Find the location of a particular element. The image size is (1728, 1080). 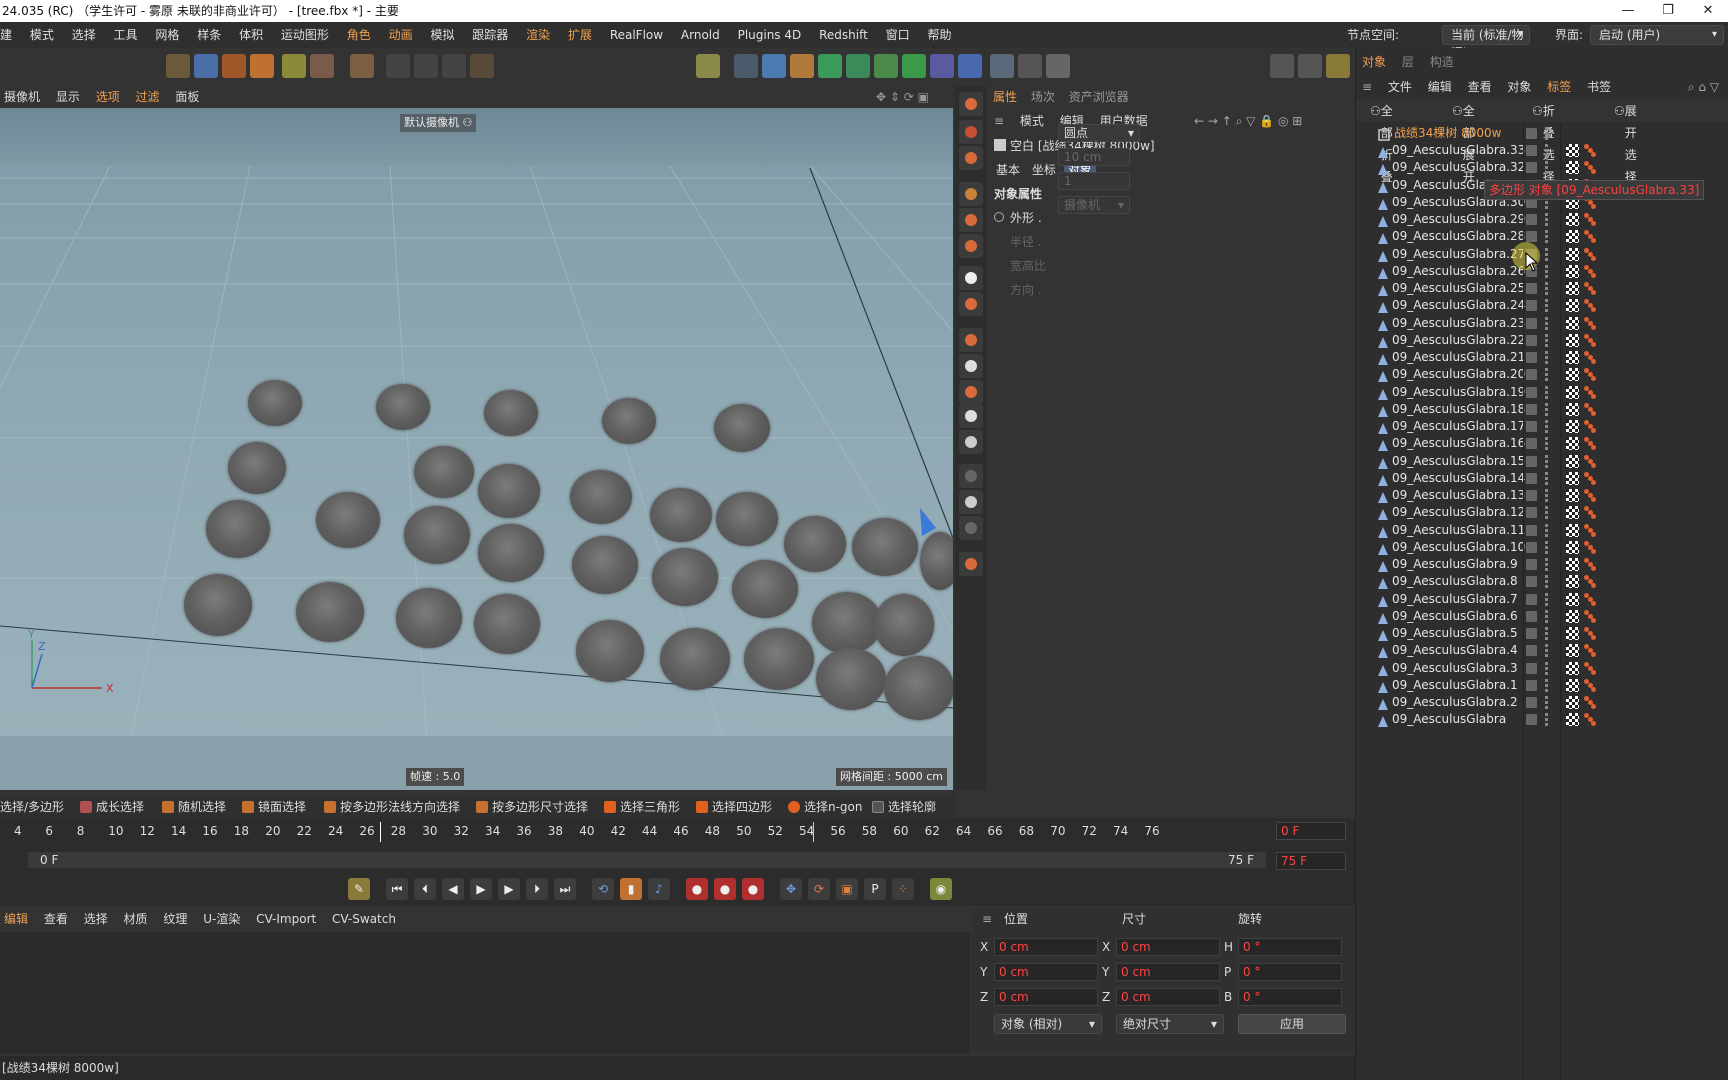

tab-takes: 场次 is located at coordinates (1043, 97).